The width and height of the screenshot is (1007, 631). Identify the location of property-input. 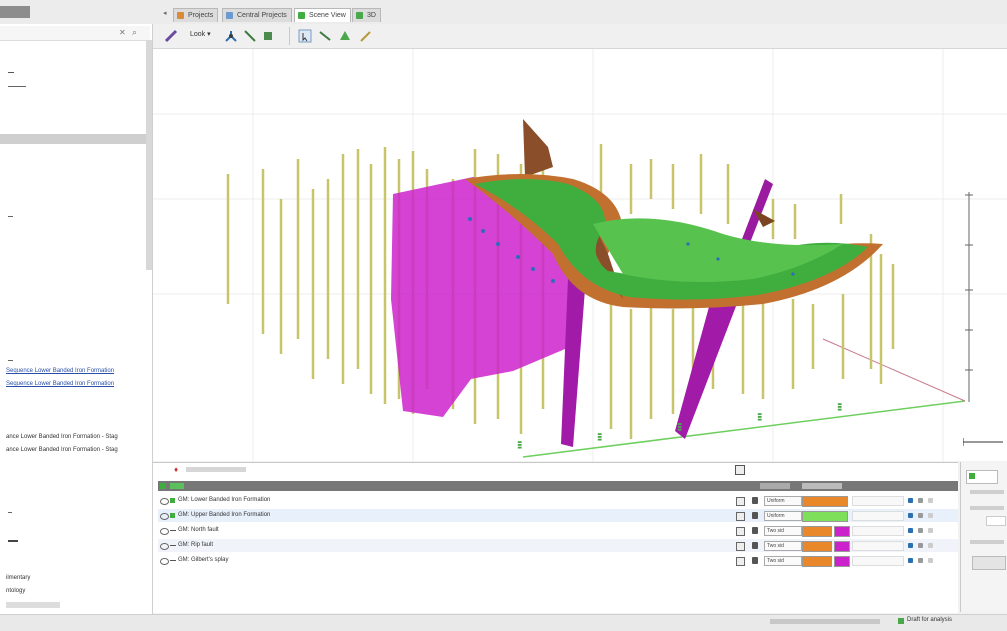
(996, 521).